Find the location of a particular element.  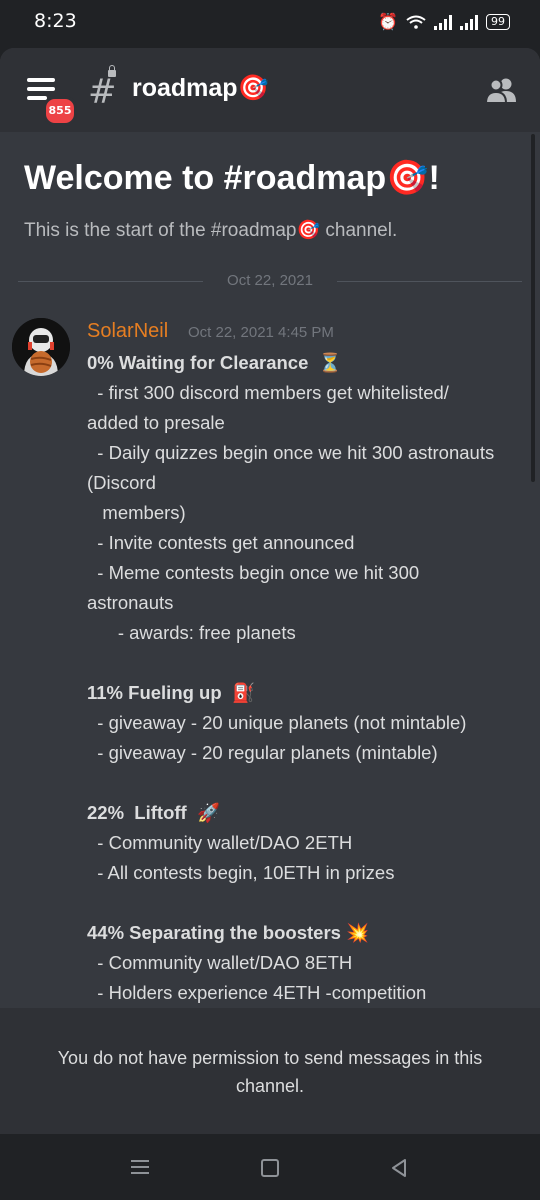

message-line: - Holders experience 4ETH -competition is located at coordinates (257, 992).